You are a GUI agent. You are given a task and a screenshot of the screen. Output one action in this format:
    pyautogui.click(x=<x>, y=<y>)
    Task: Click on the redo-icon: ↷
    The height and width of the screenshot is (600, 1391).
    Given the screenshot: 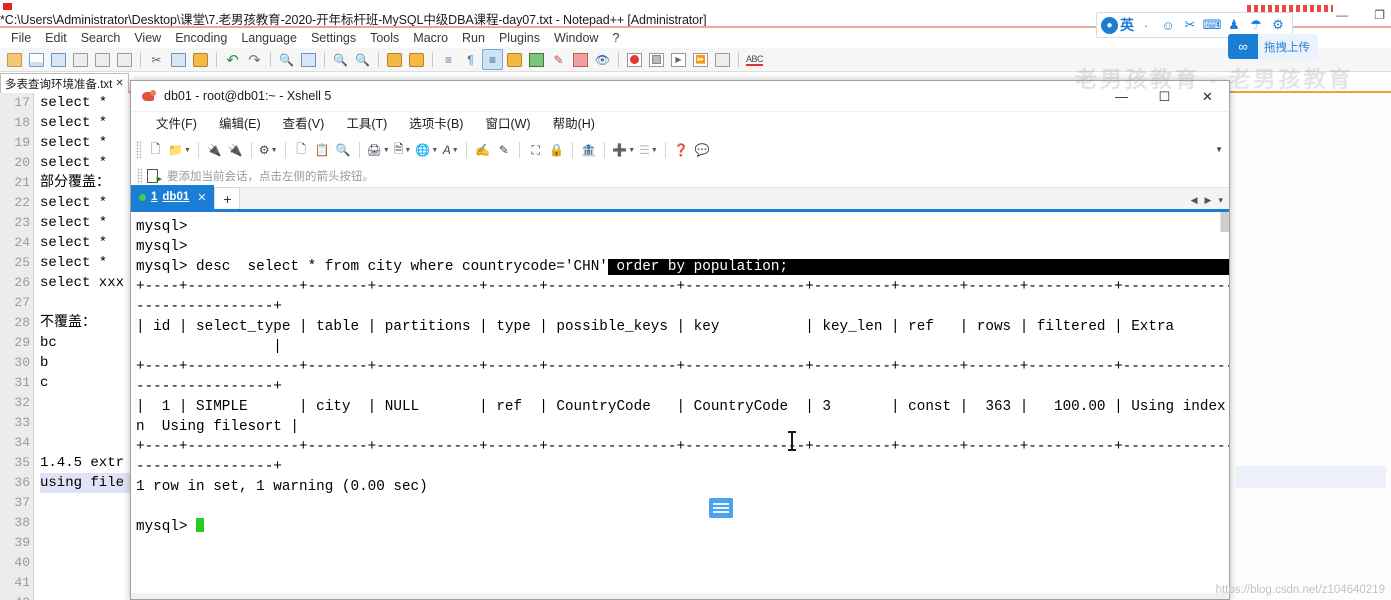 What is the action you would take?
    pyautogui.click(x=254, y=59)
    